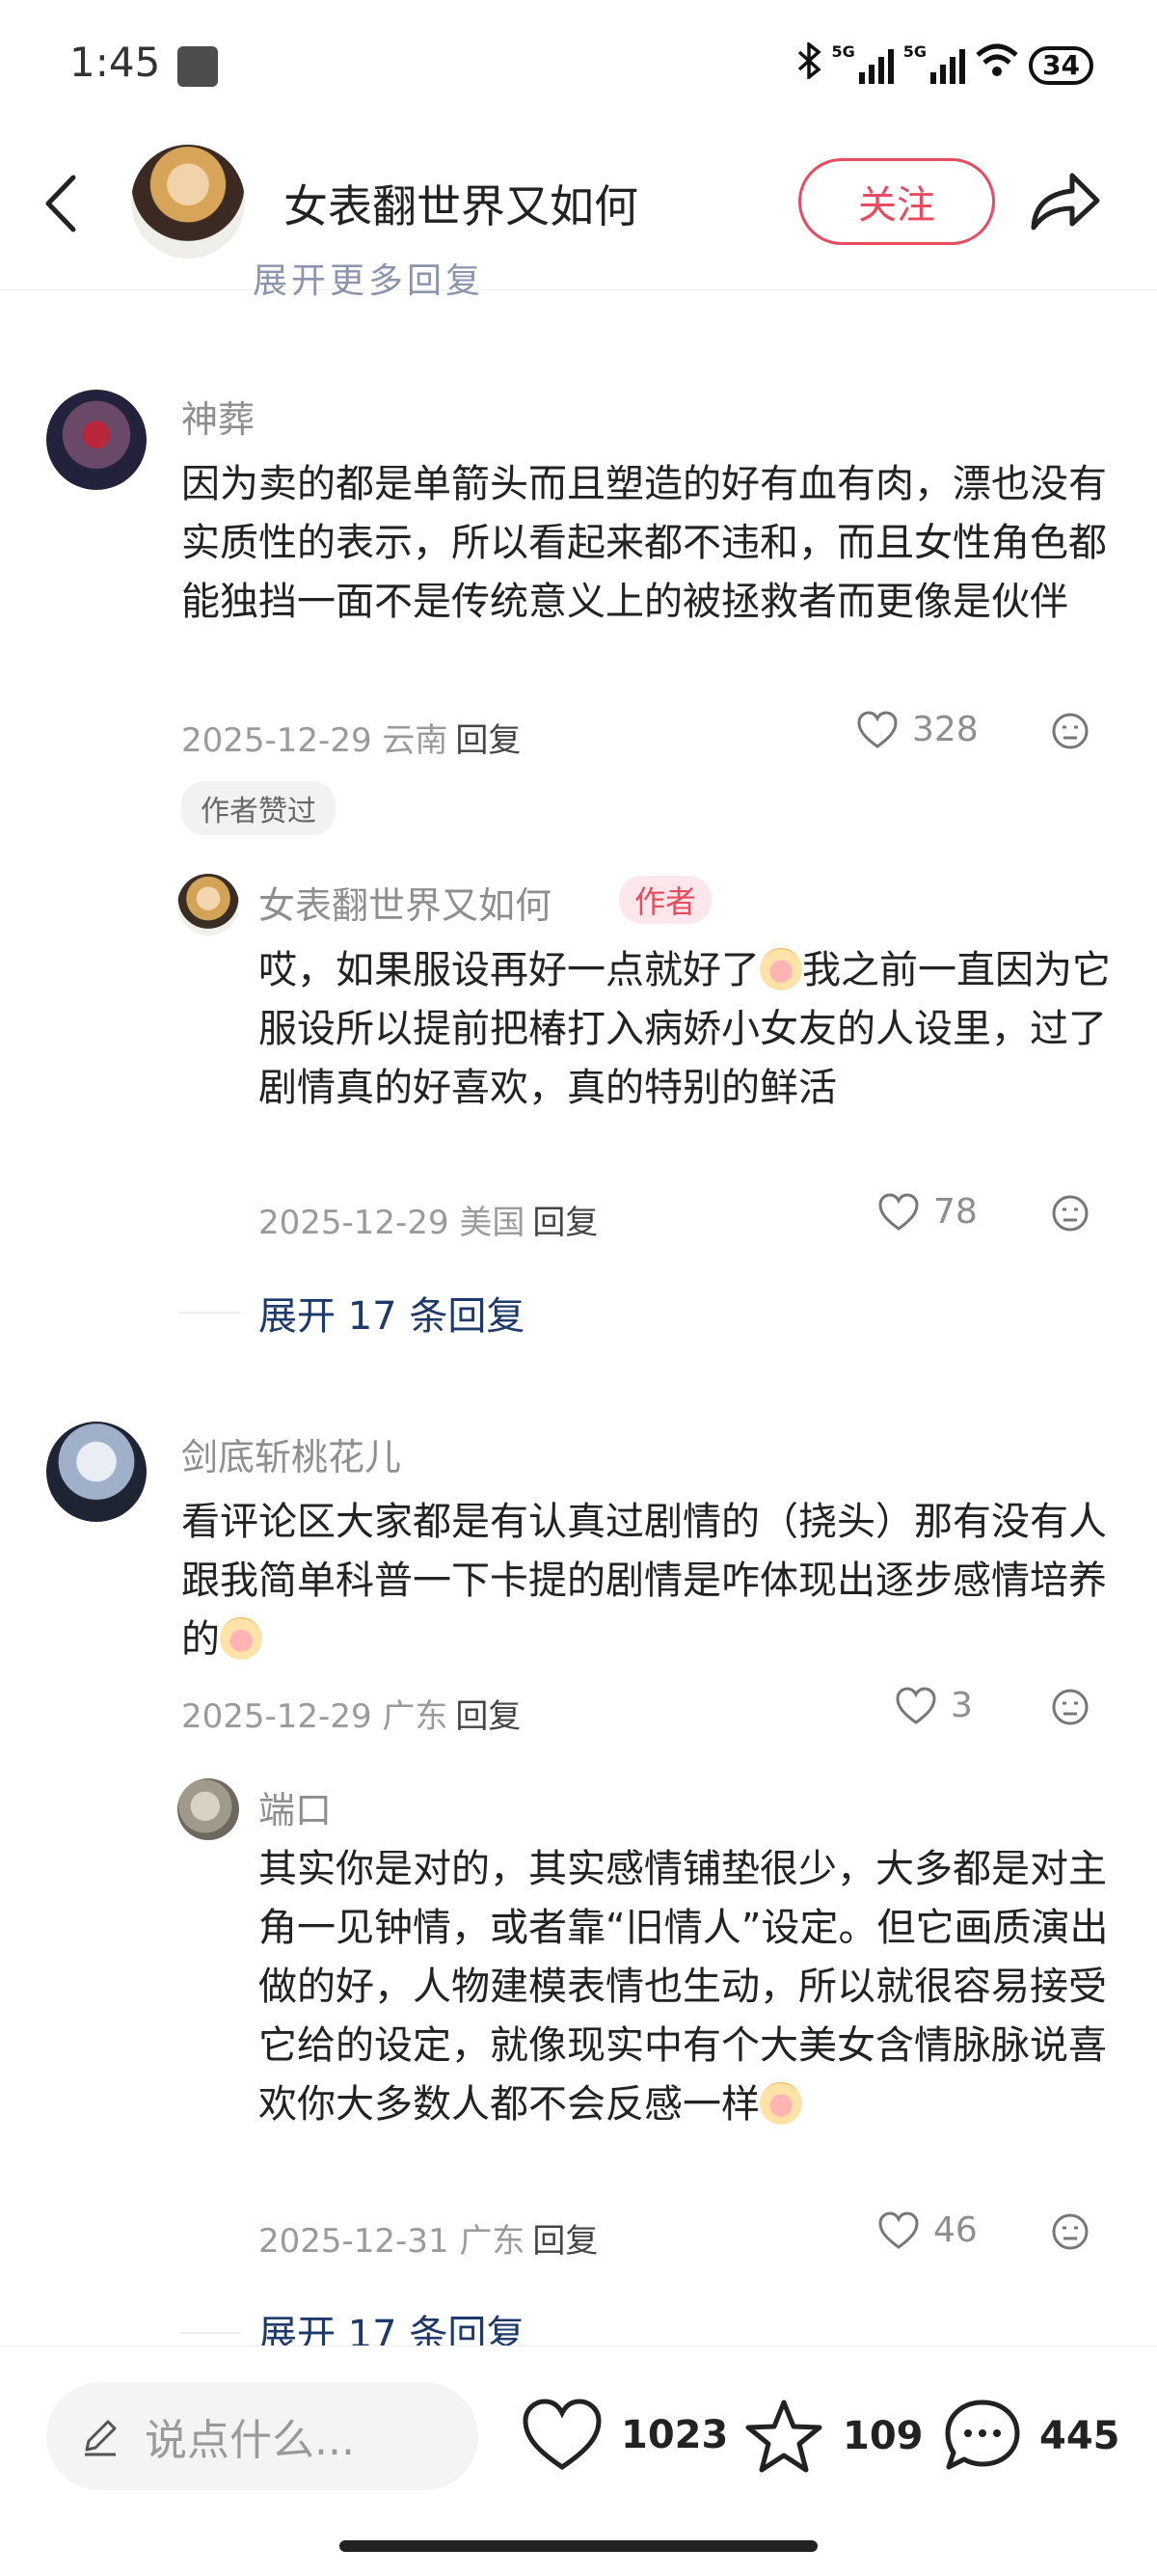  What do you see at coordinates (578, 2546) in the screenshot?
I see `home-indicator` at bounding box center [578, 2546].